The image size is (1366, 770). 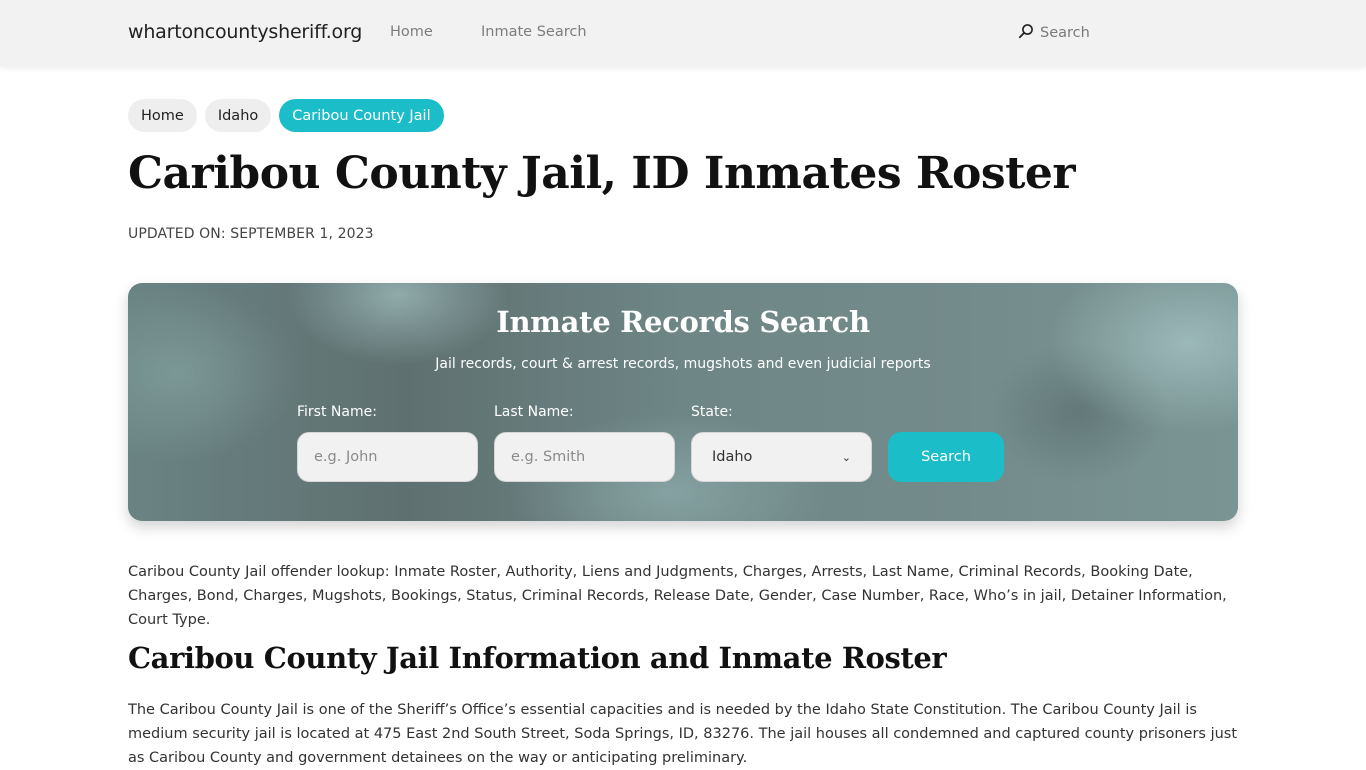 What do you see at coordinates (602, 173) in the screenshot?
I see `page-title: Caribou County Jail, ID Inmates Roster` at bounding box center [602, 173].